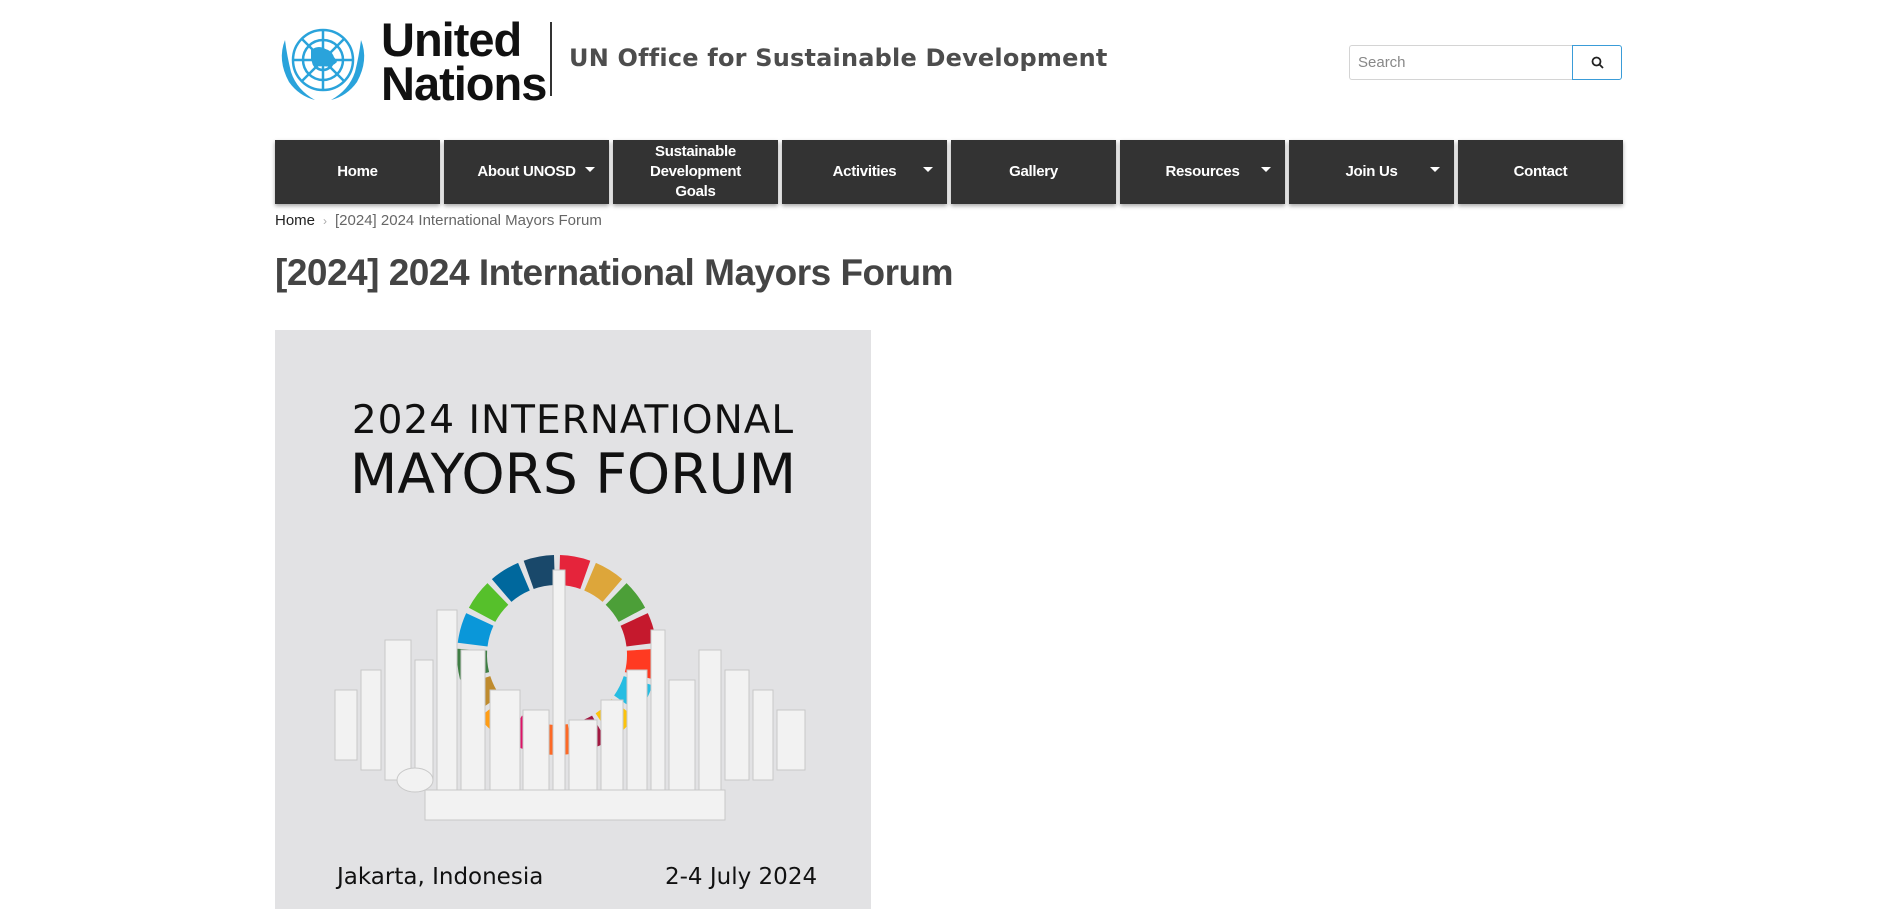 The height and width of the screenshot is (909, 1896). Describe the element at coordinates (323, 62) in the screenshot. I see `un-emblem-icon` at that location.